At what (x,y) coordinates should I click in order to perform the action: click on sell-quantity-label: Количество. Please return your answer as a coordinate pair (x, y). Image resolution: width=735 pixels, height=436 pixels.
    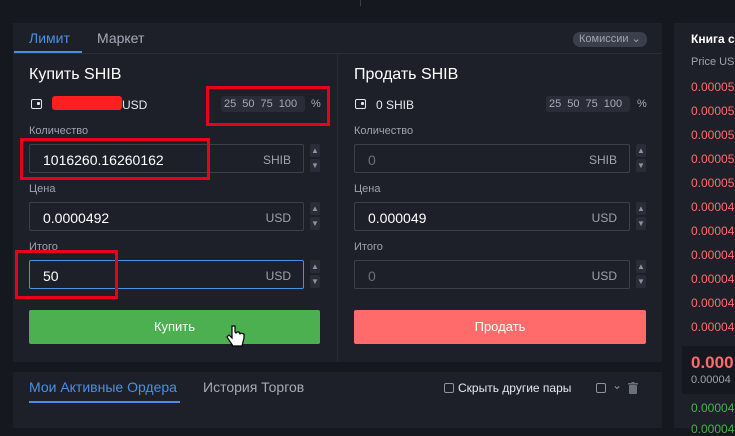
    Looking at the image, I should click on (384, 131).